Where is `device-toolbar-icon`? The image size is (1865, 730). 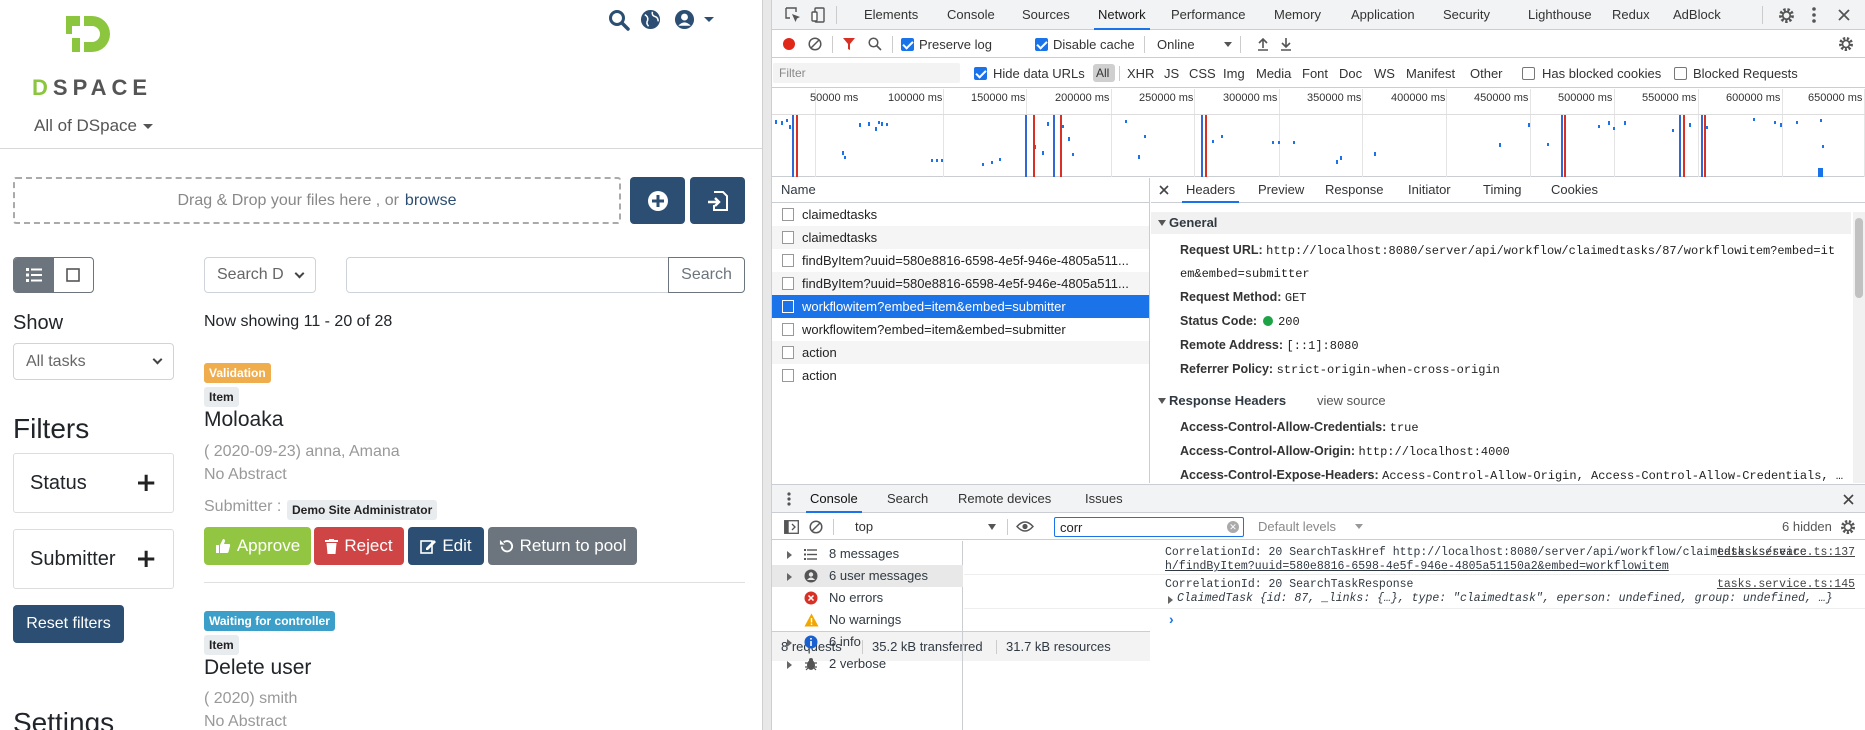
device-toolbar-icon is located at coordinates (819, 15).